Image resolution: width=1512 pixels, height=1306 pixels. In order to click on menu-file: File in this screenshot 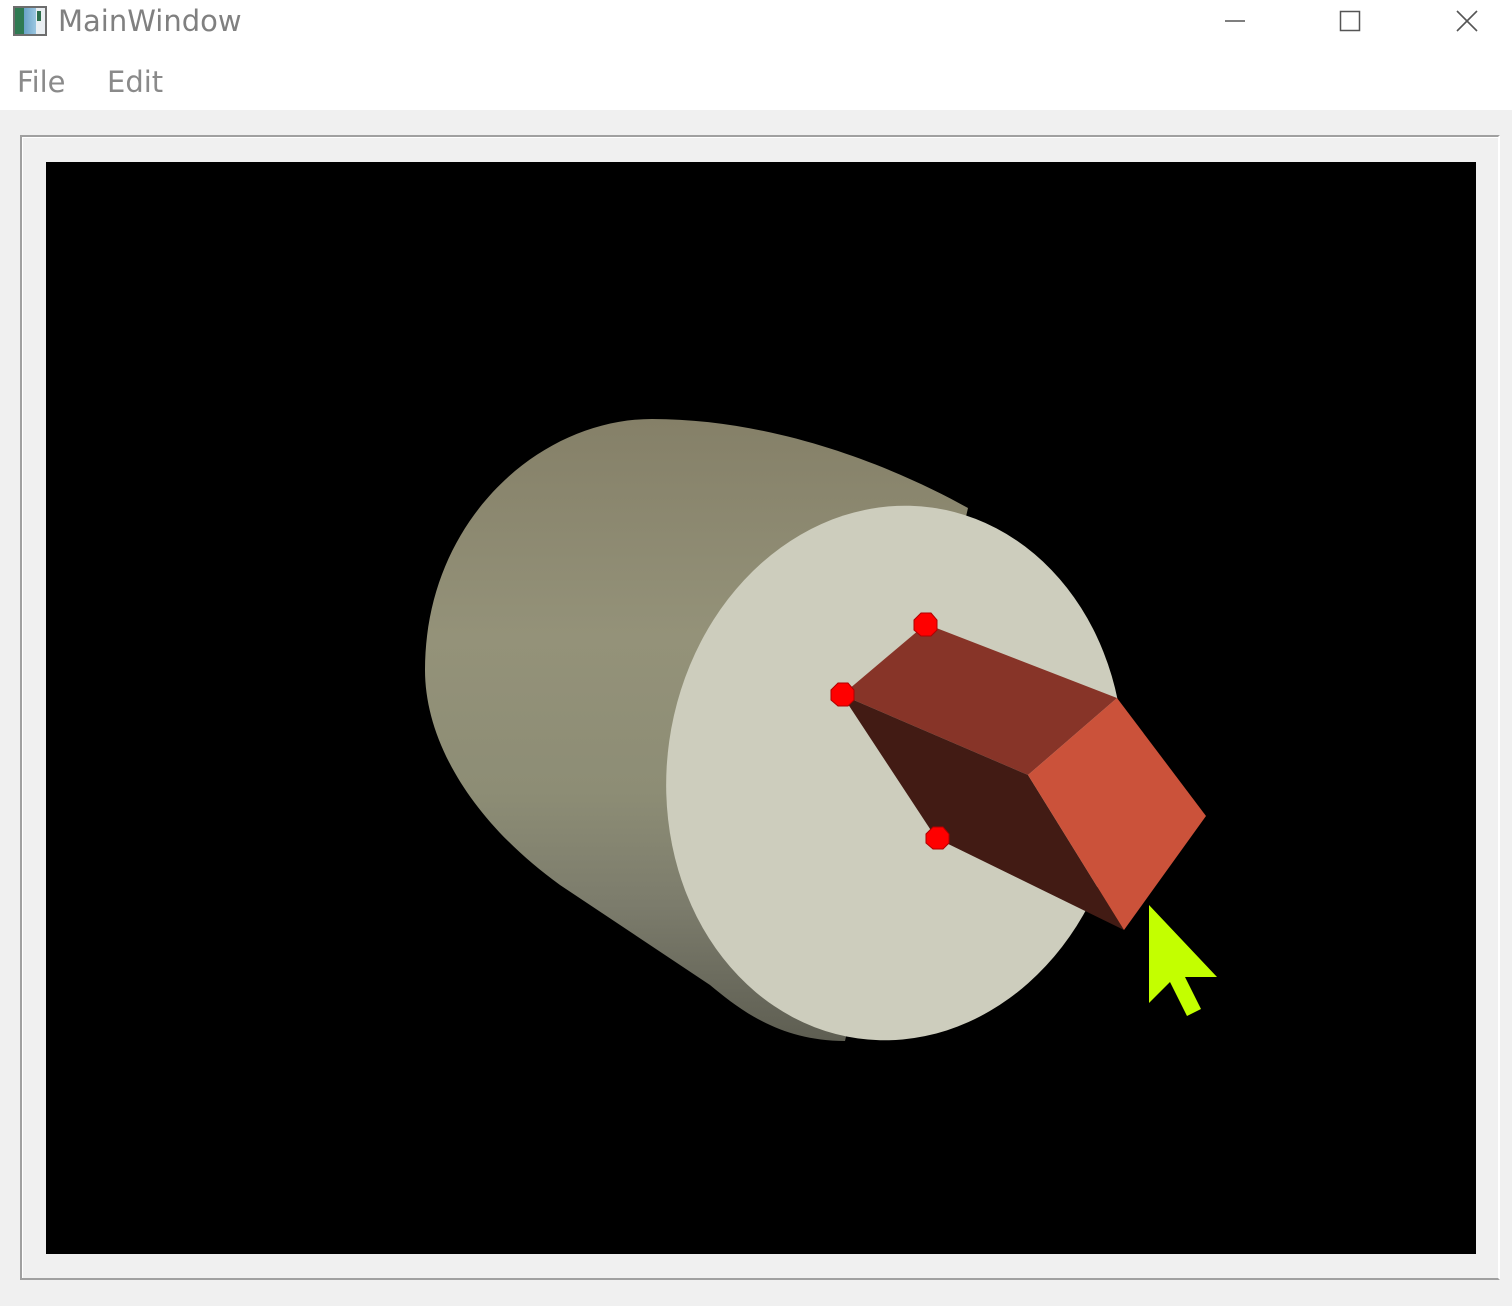, I will do `click(41, 82)`.